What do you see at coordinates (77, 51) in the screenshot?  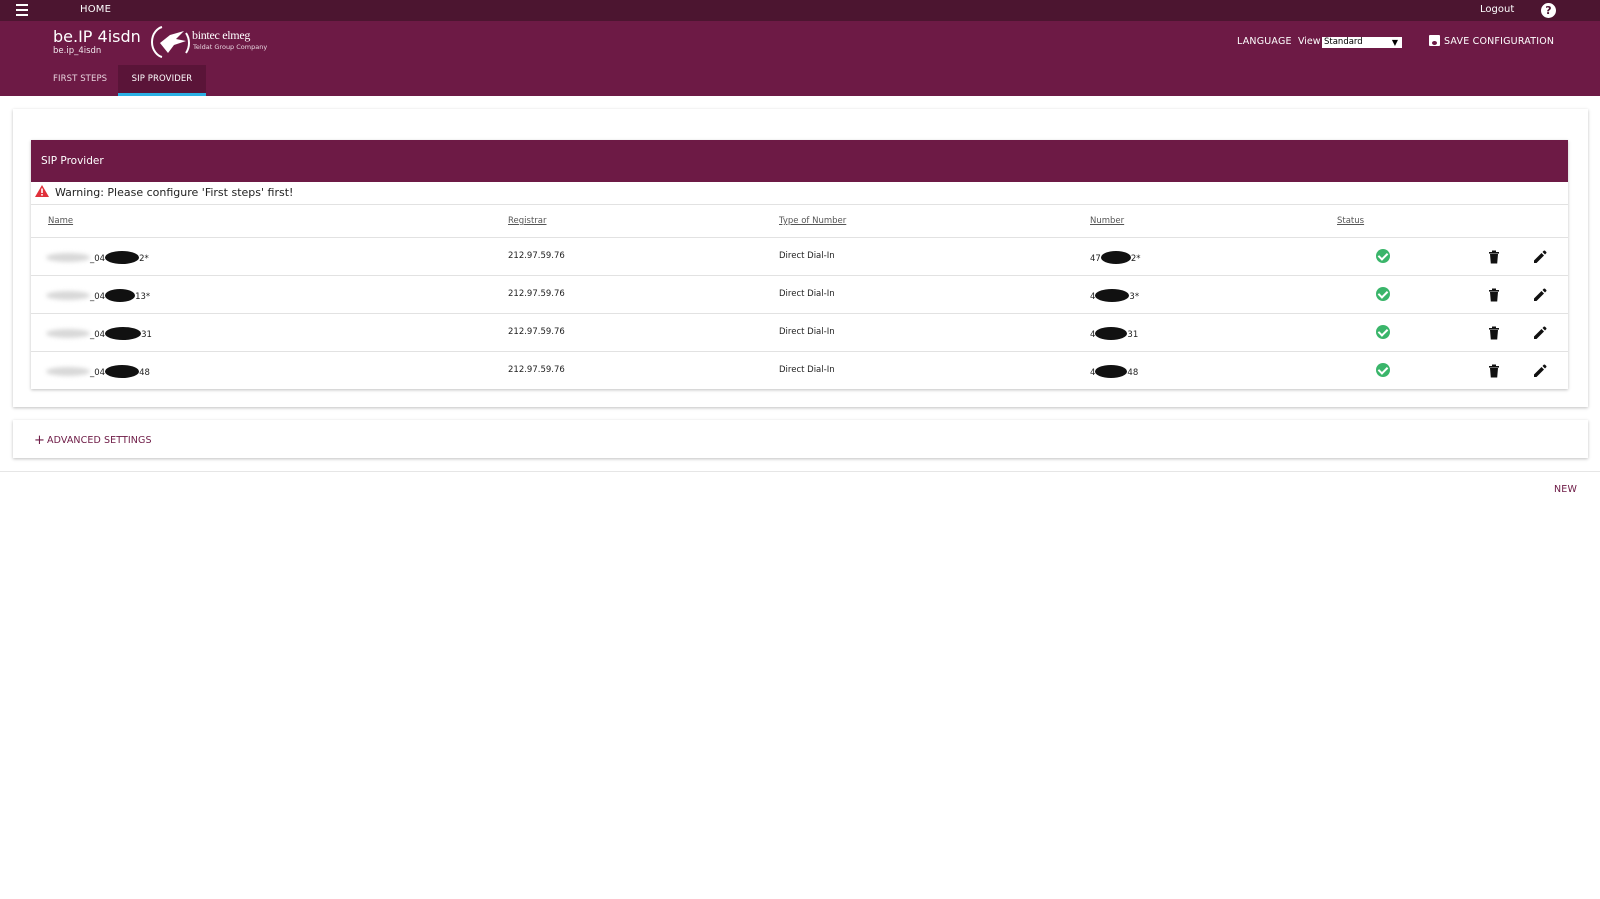 I see `device-subtitle: be.ip_4isdn` at bounding box center [77, 51].